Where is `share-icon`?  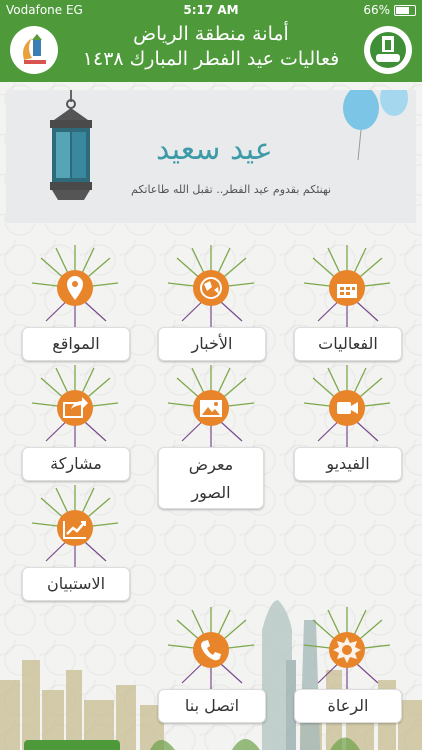 share-icon is located at coordinates (75, 406).